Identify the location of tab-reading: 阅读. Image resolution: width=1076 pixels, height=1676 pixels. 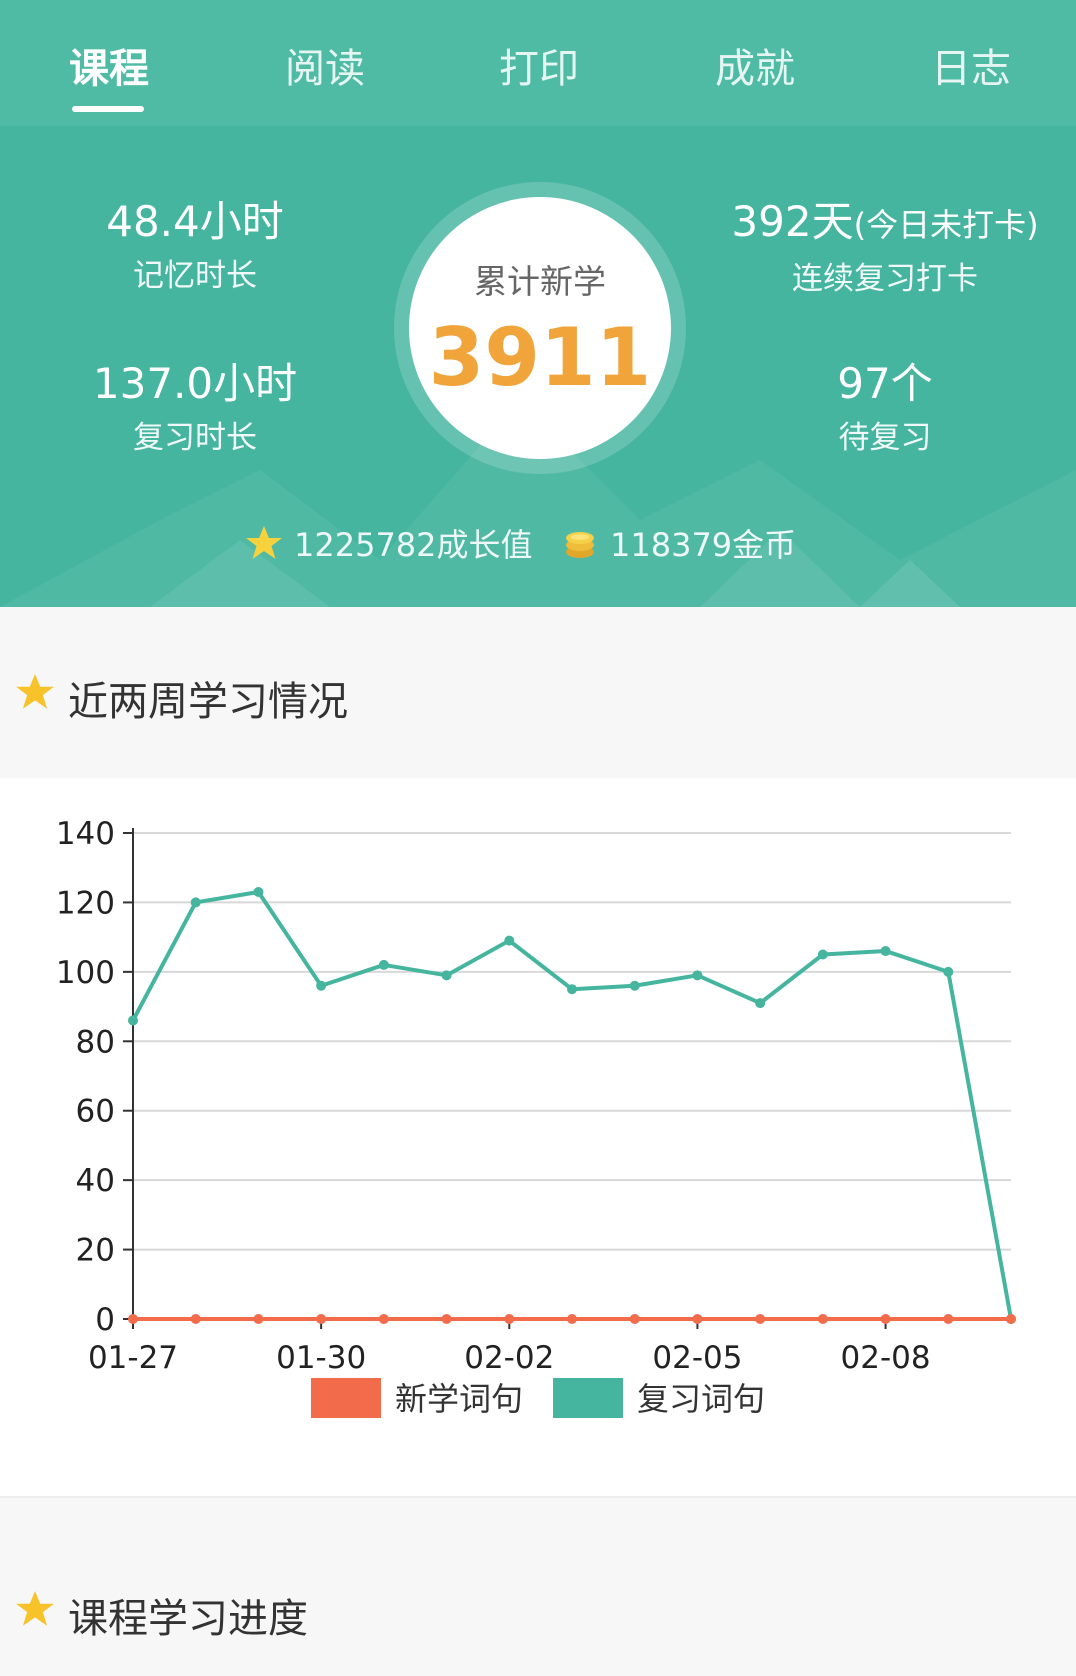
(325, 64).